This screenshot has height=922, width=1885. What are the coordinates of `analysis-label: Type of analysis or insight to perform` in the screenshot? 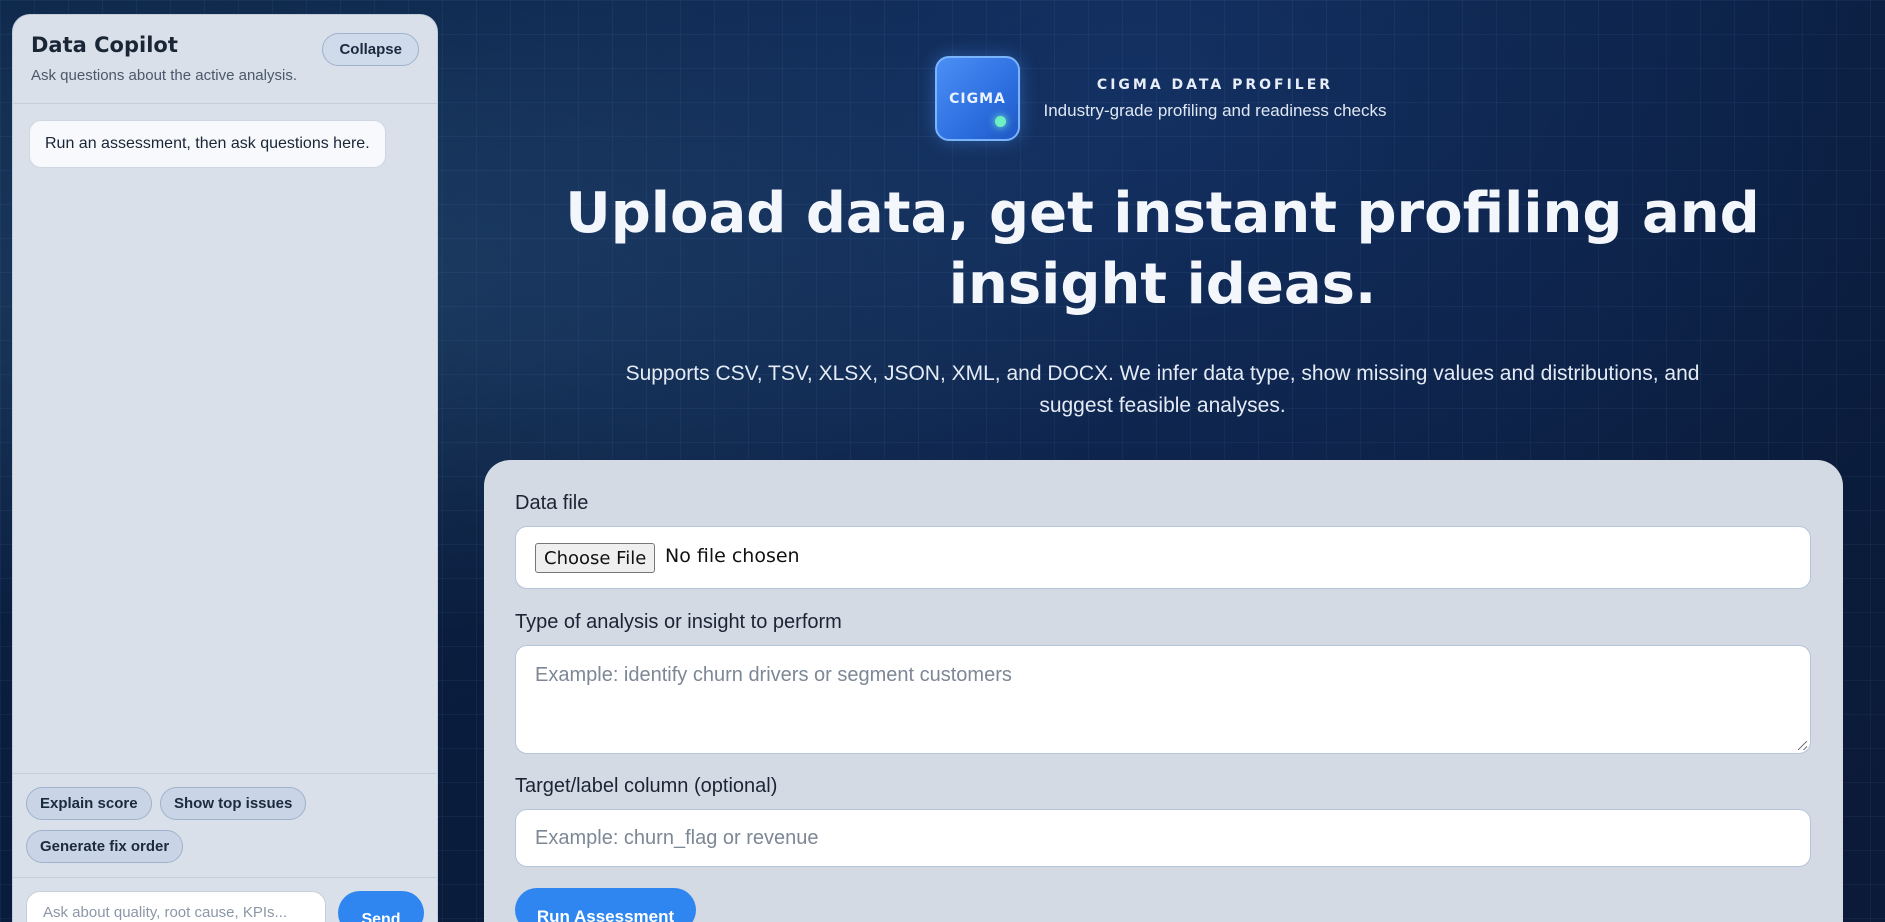 It's located at (678, 622).